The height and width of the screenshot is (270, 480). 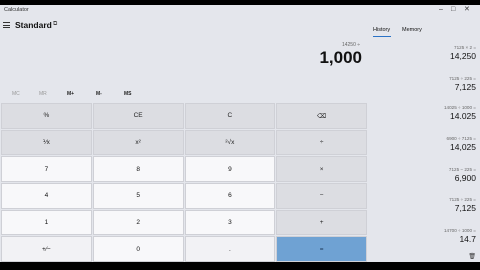 I want to click on trash-icon: 🗑, so click(x=472, y=256).